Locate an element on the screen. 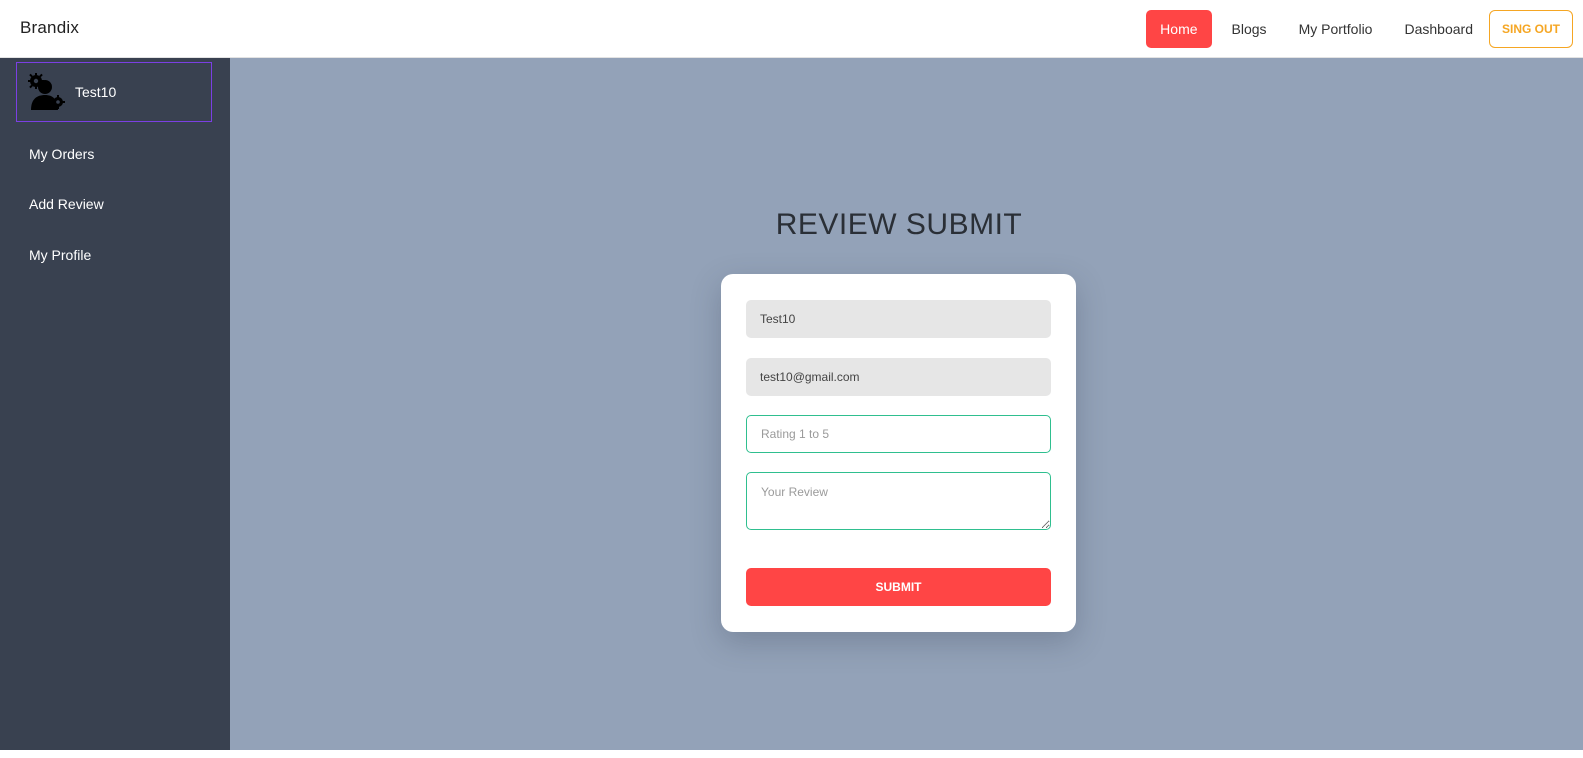  nav-home: Home is located at coordinates (1179, 29).